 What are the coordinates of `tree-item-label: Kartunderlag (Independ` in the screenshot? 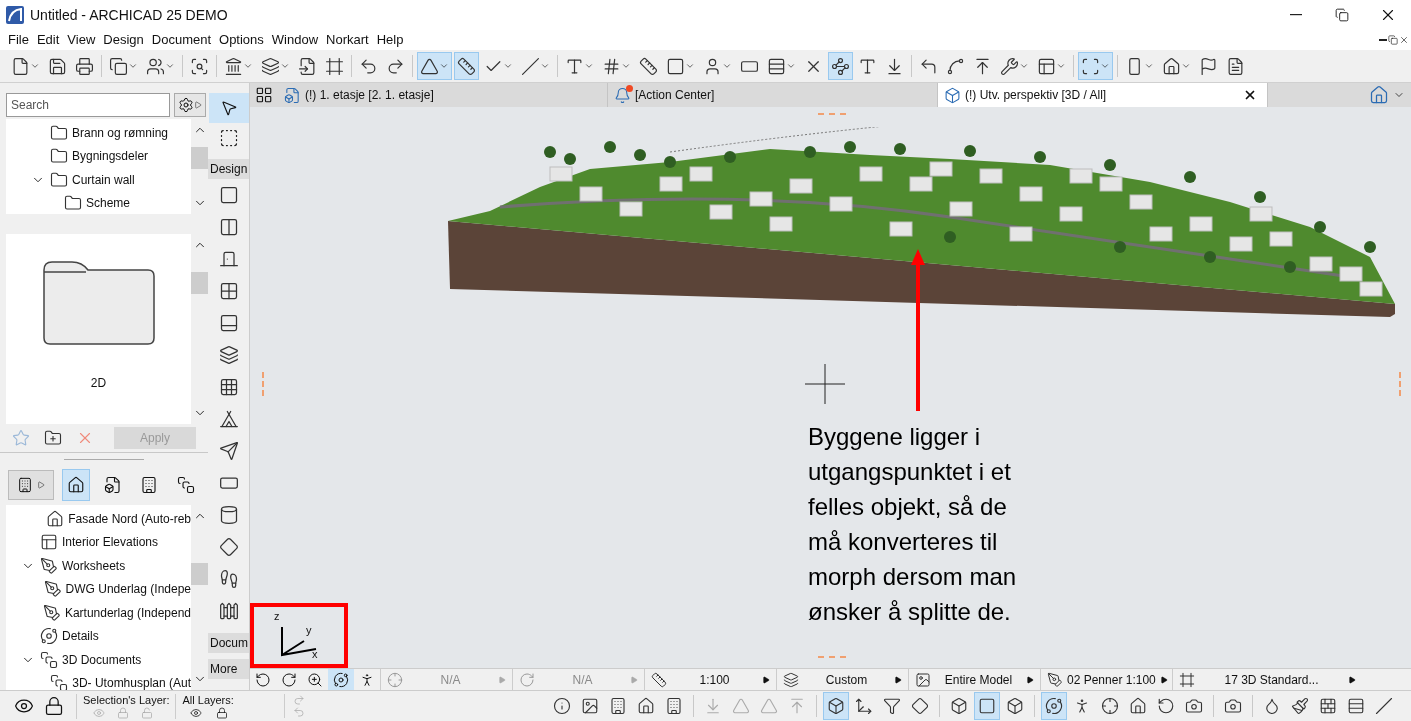 It's located at (127, 612).